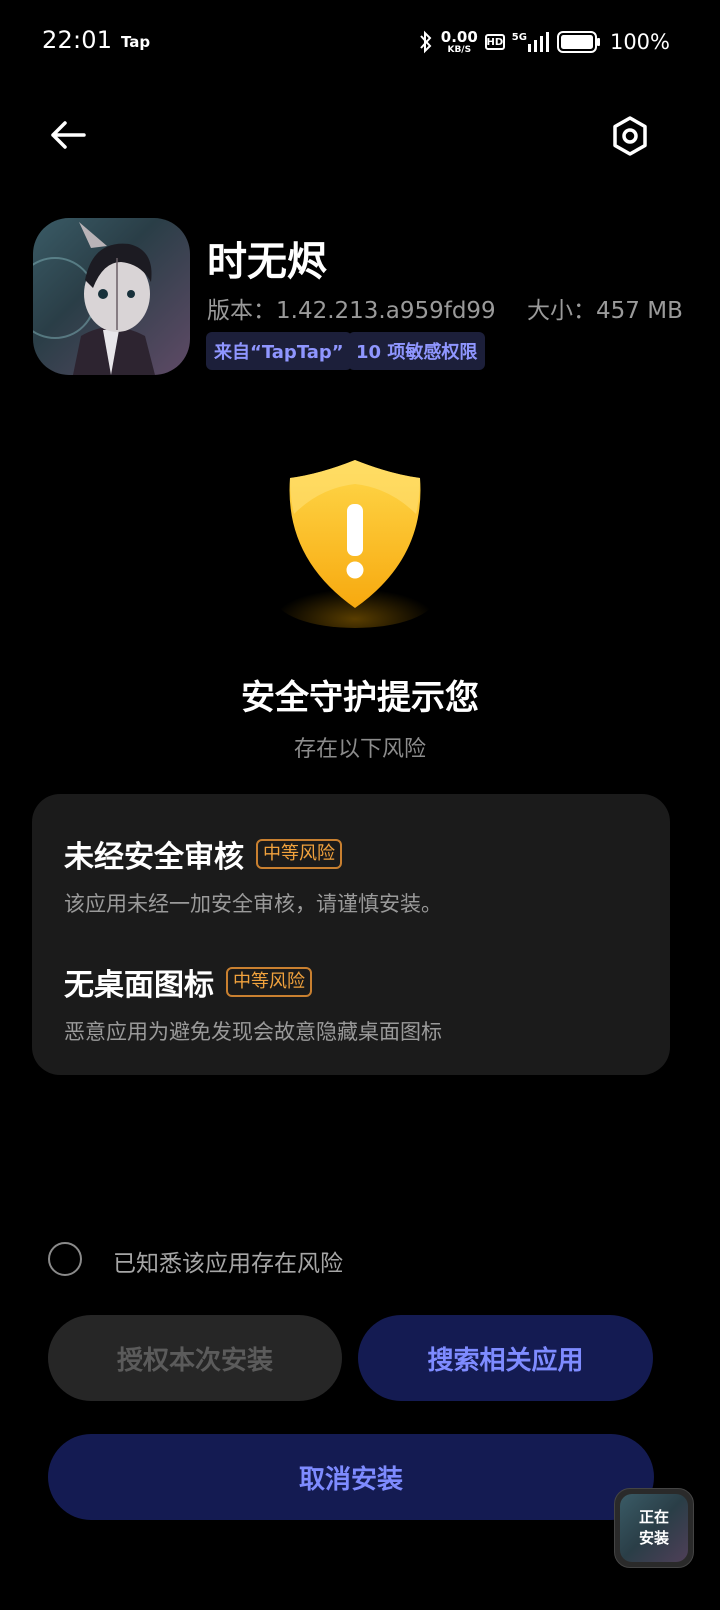 The image size is (720, 1610). What do you see at coordinates (653, 1517) in the screenshot?
I see `installing-line1: 正在` at bounding box center [653, 1517].